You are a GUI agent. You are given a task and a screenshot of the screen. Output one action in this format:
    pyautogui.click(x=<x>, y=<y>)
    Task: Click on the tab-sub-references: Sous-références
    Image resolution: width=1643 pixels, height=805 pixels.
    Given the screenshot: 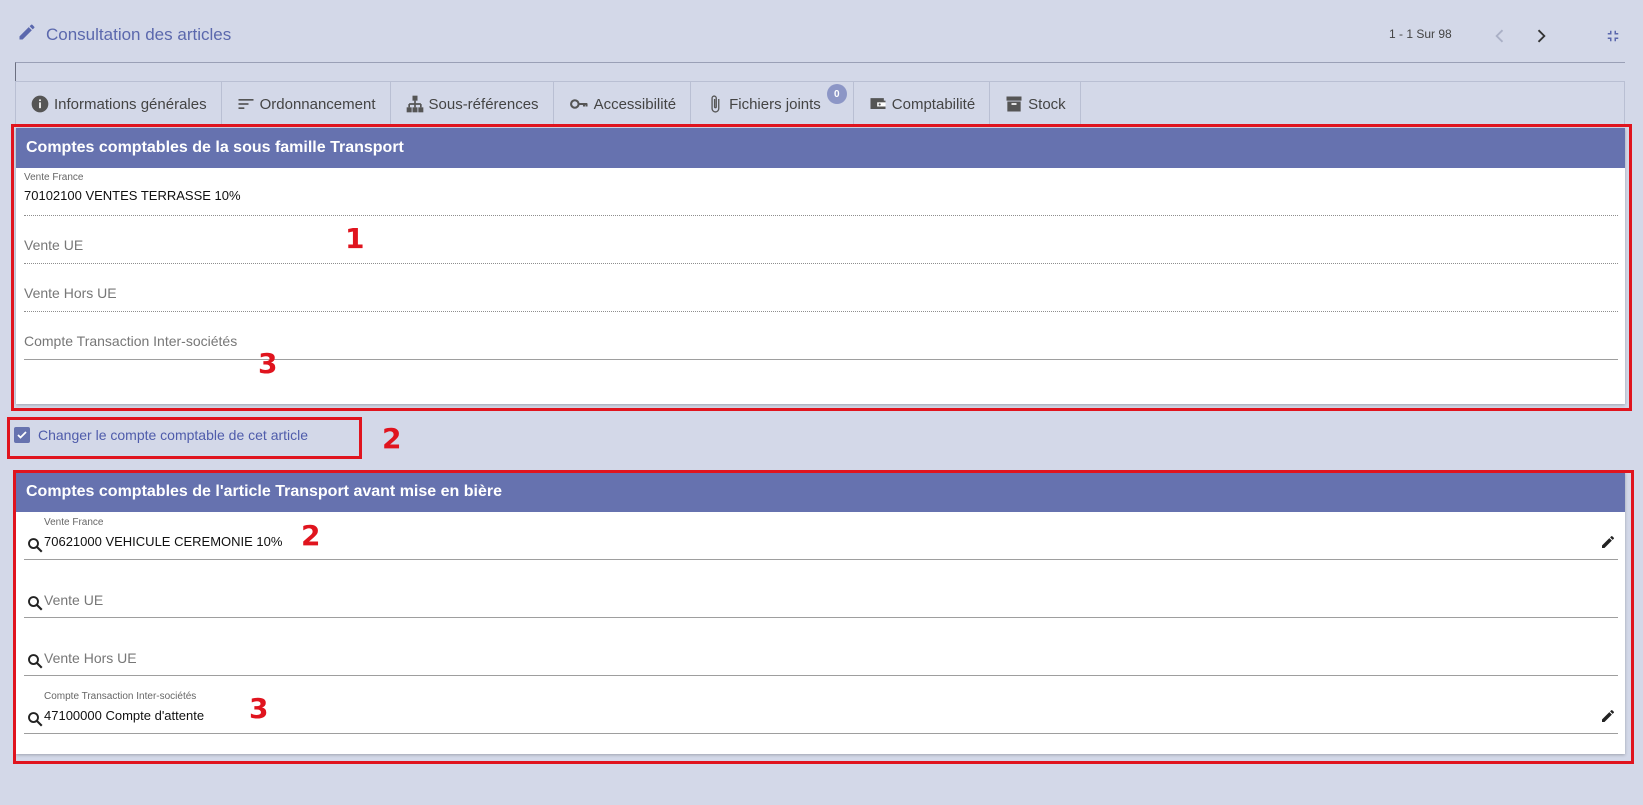 What is the action you would take?
    pyautogui.click(x=472, y=104)
    